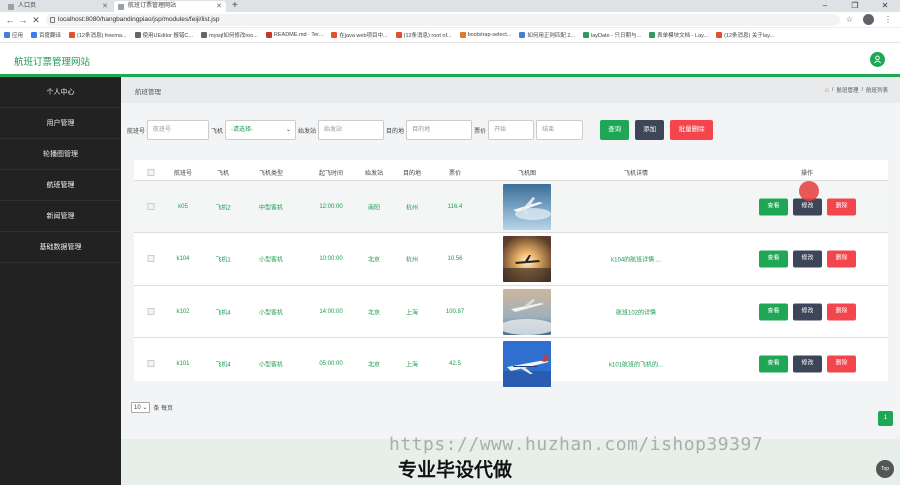  Describe the element at coordinates (183, 363) in the screenshot. I see `cell-flight-no: k101` at that location.